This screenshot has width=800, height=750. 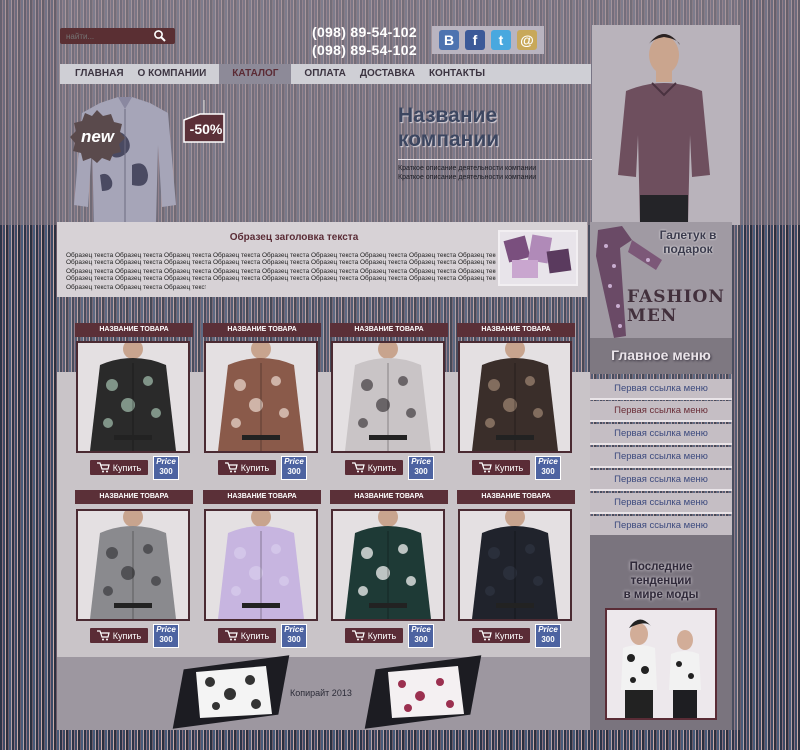 I want to click on new-badge-text: new, so click(x=98, y=136).